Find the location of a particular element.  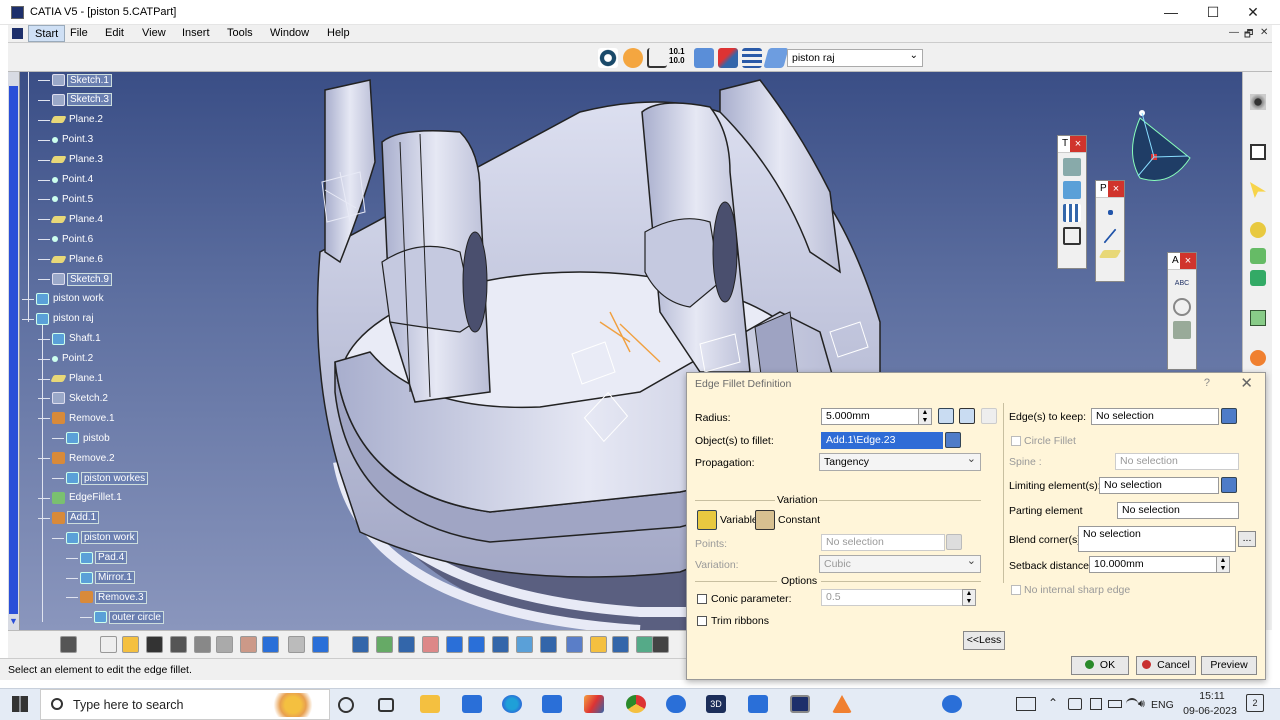

tree-item: Sketch.2 is located at coordinates (74, 398).